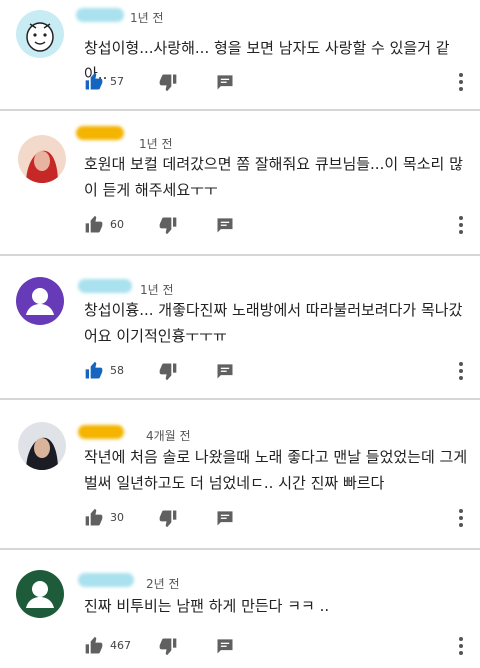  I want to click on comment-timestamp: 4개월 전, so click(168, 436).